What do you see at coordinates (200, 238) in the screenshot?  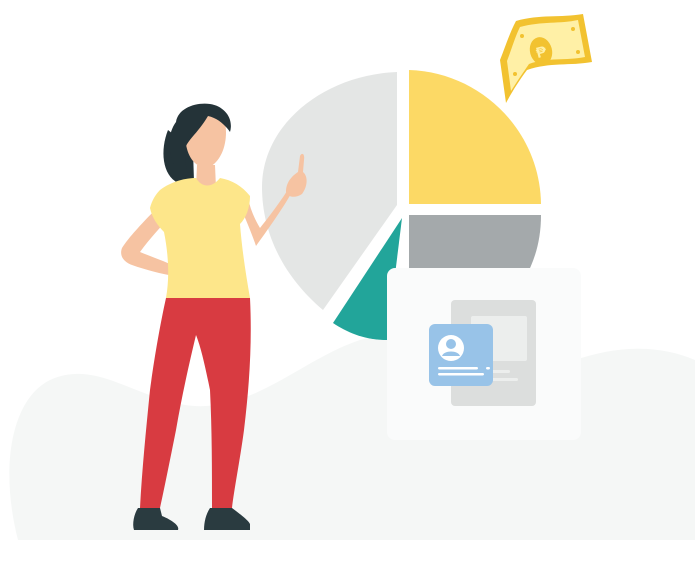 I see `shirt` at bounding box center [200, 238].